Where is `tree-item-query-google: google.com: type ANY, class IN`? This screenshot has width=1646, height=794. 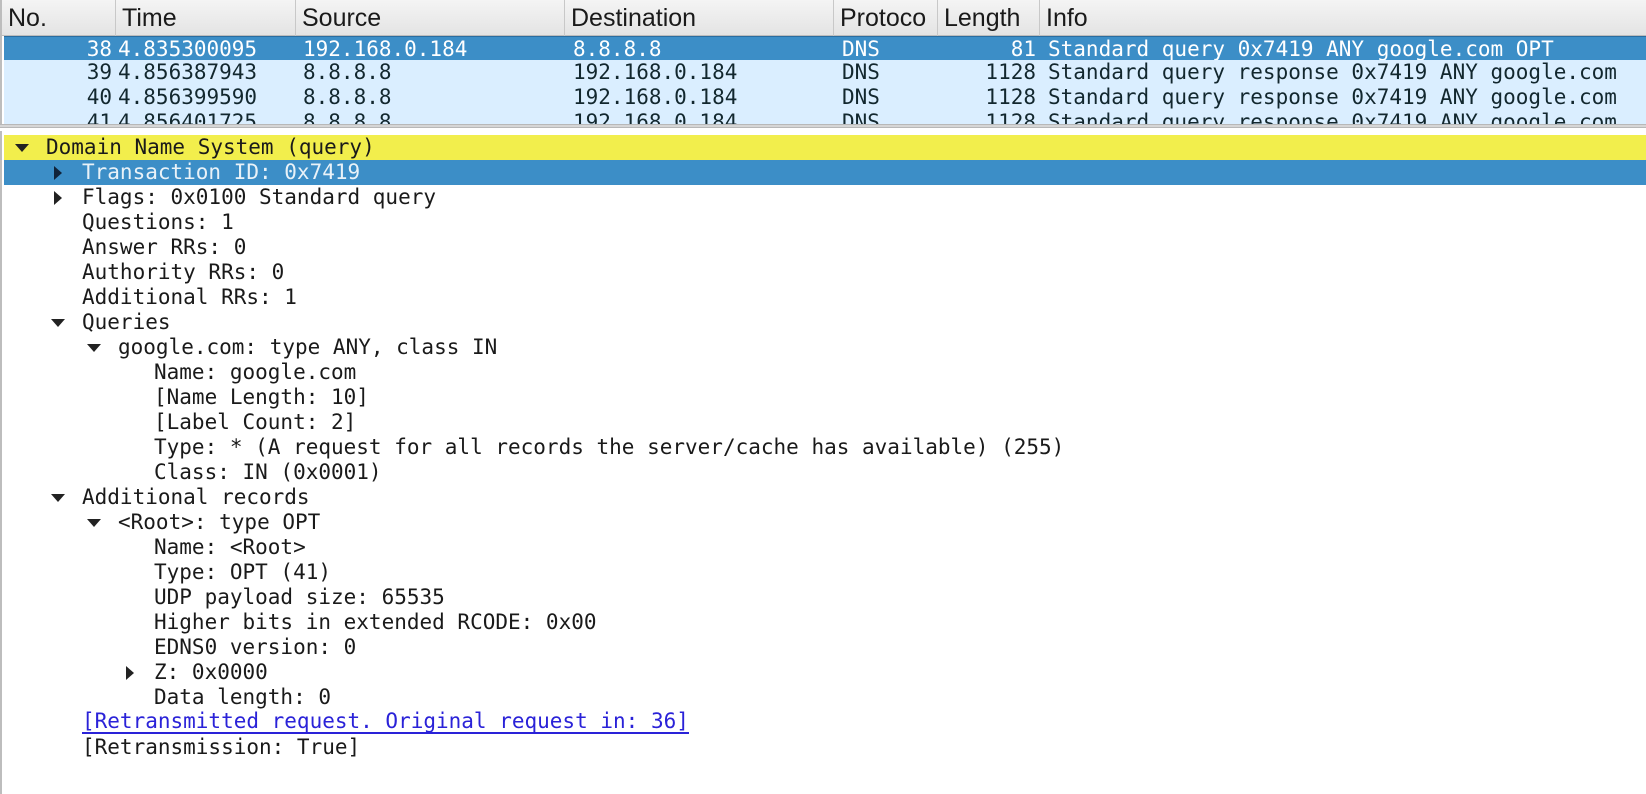 tree-item-query-google: google.com: type ANY, class IN is located at coordinates (825, 347).